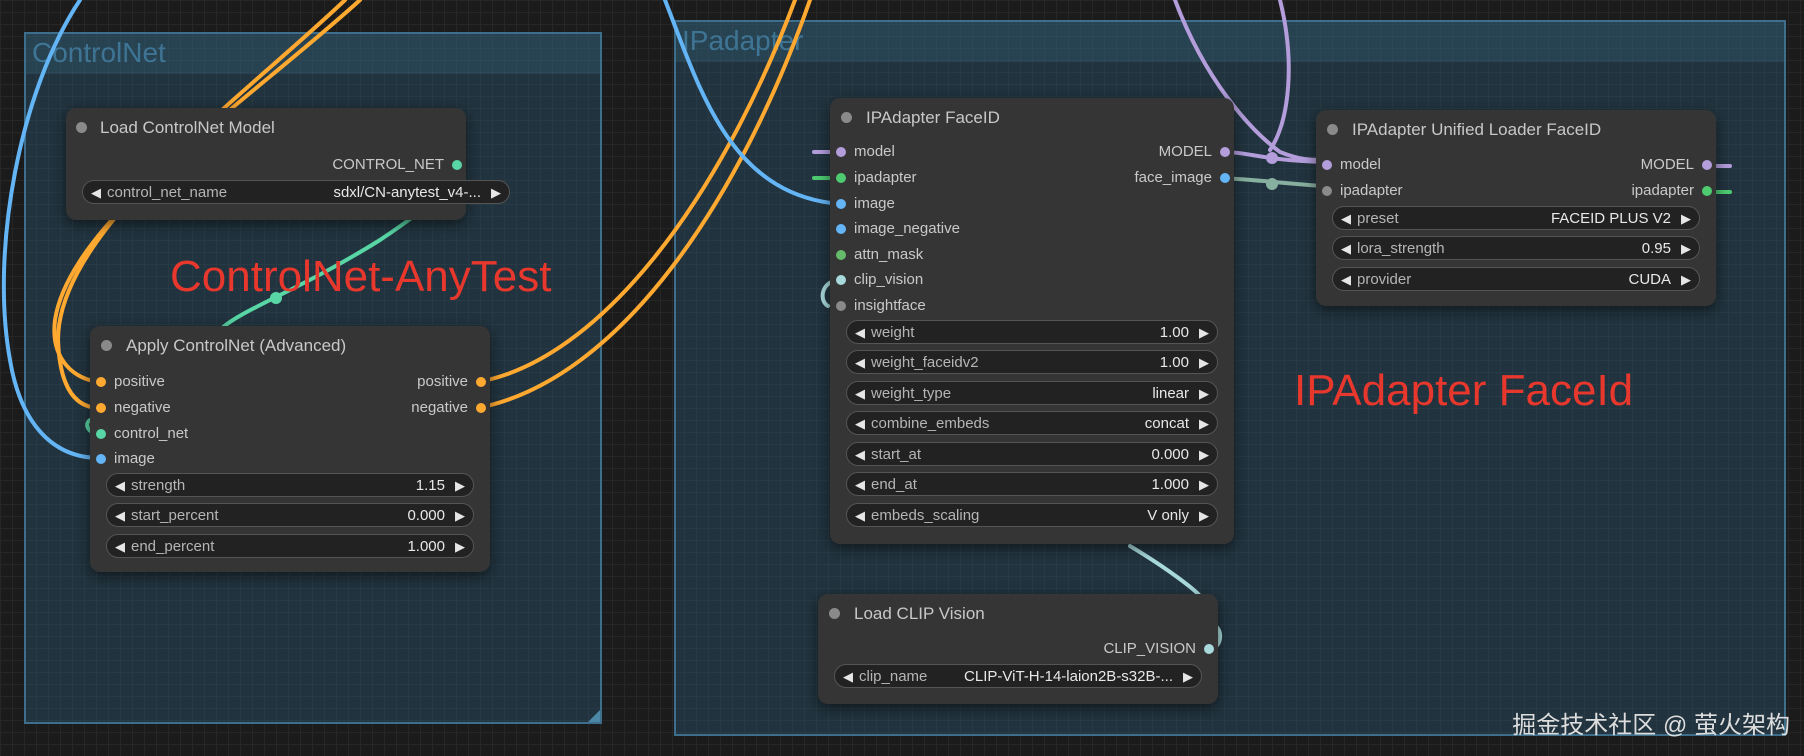 This screenshot has height=756, width=1804. What do you see at coordinates (1032, 515) in the screenshot?
I see `widget-embeds-scaling: ◀ embeds_scaling V only ▶` at bounding box center [1032, 515].